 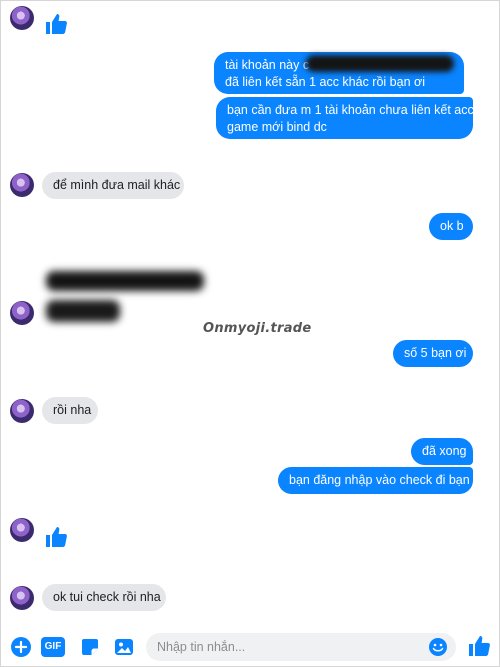 I want to click on sticker-icon, so click(x=90, y=647).